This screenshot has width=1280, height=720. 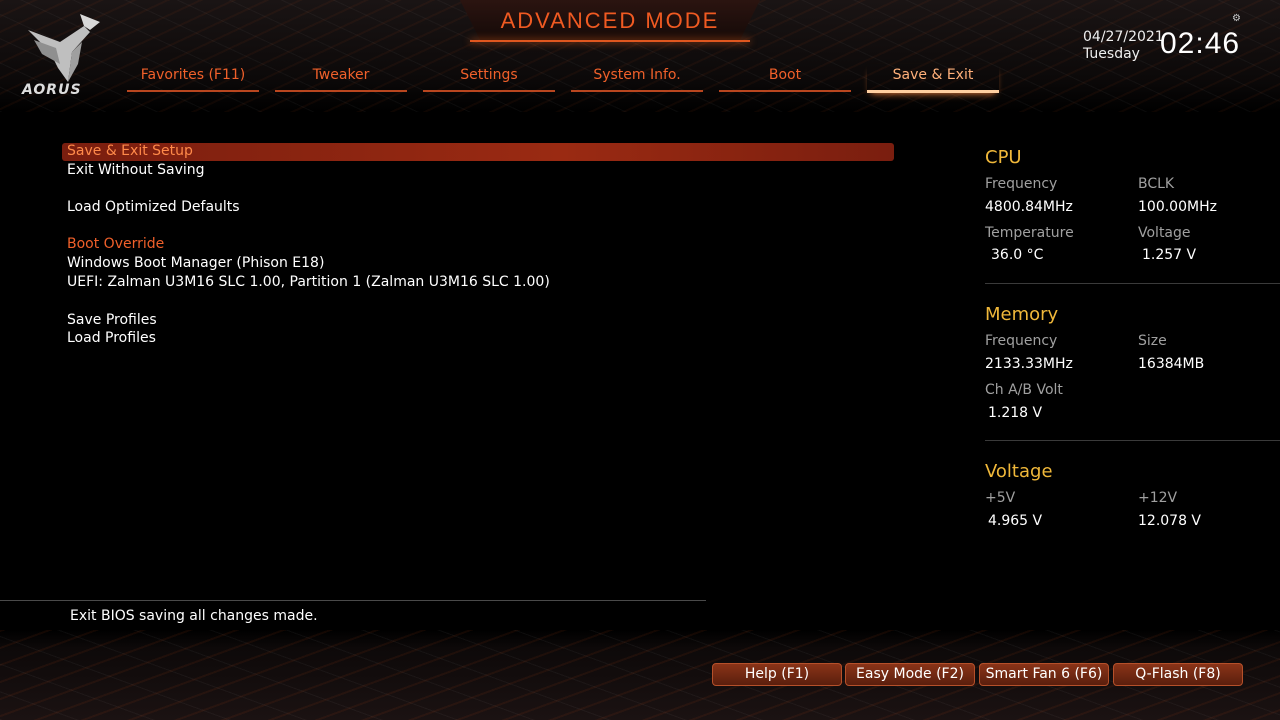 I want to click on help-divider, so click(x=353, y=600).